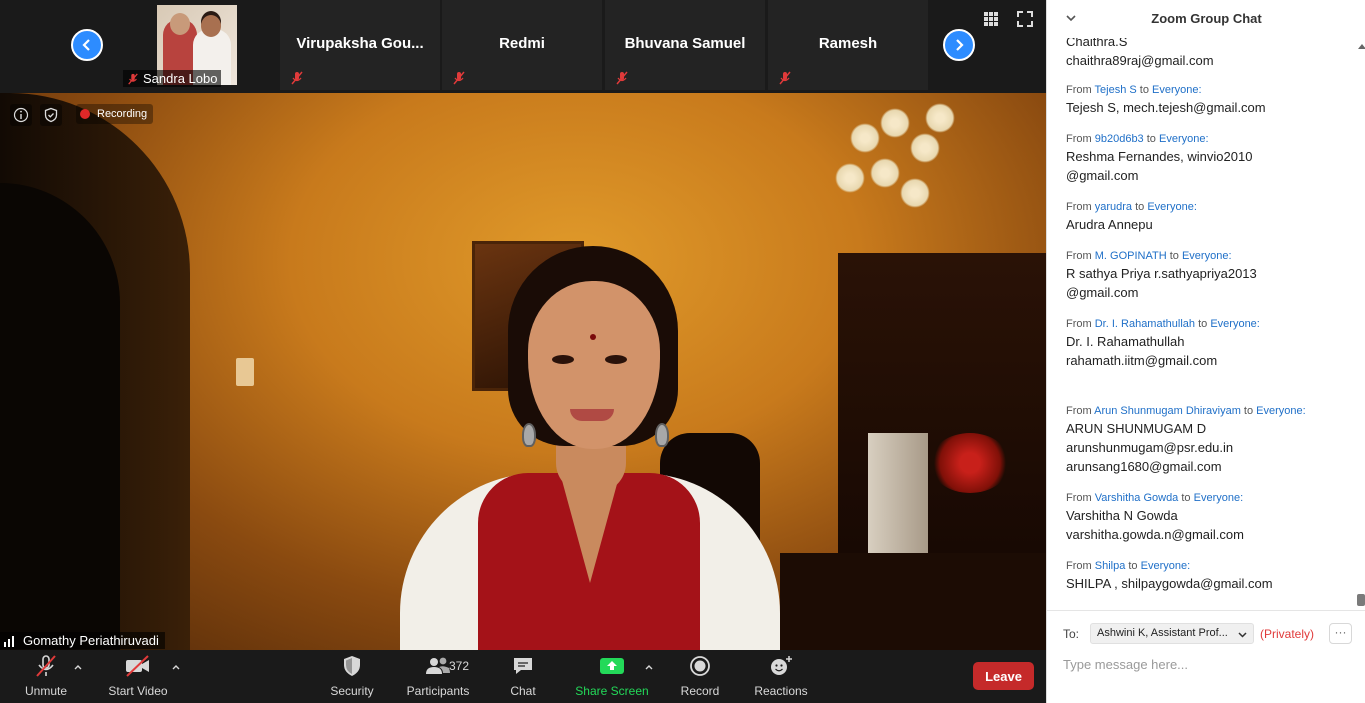 This screenshot has width=1365, height=703. Describe the element at coordinates (1119, 139) in the screenshot. I see `sender-name: 9b20d6b3` at that location.